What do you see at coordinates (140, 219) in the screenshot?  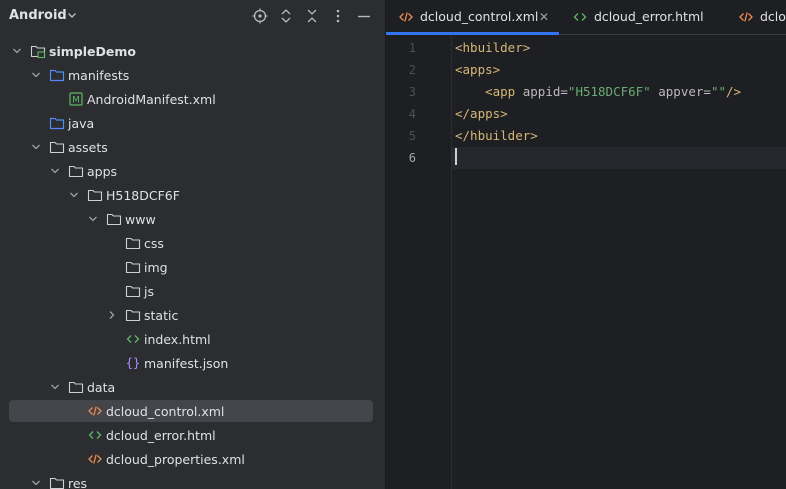 I see `tree-item-label: www` at bounding box center [140, 219].